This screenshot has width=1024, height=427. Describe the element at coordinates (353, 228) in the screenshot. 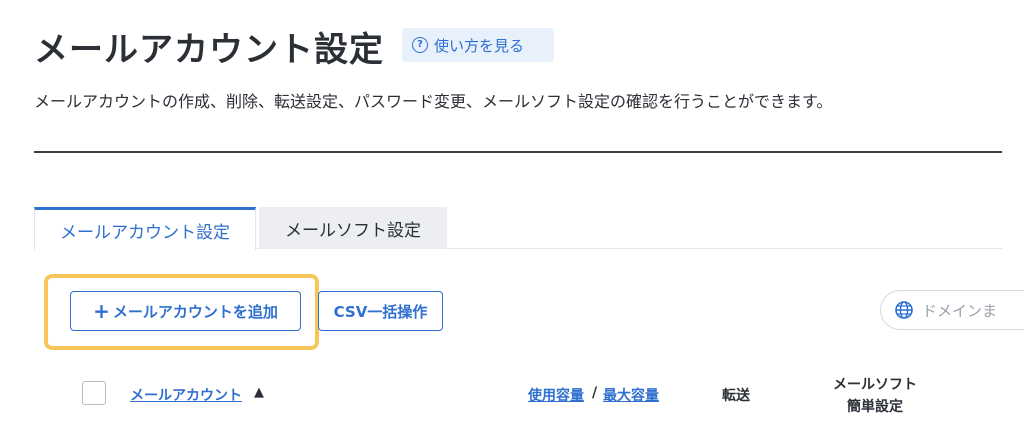

I see `tab-mail-software-settings: メールソフト設定` at that location.